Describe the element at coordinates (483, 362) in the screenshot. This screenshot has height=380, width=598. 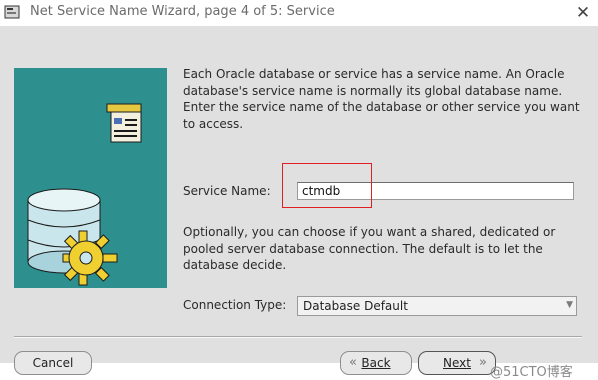
I see `next-chevron-icon: »` at that location.